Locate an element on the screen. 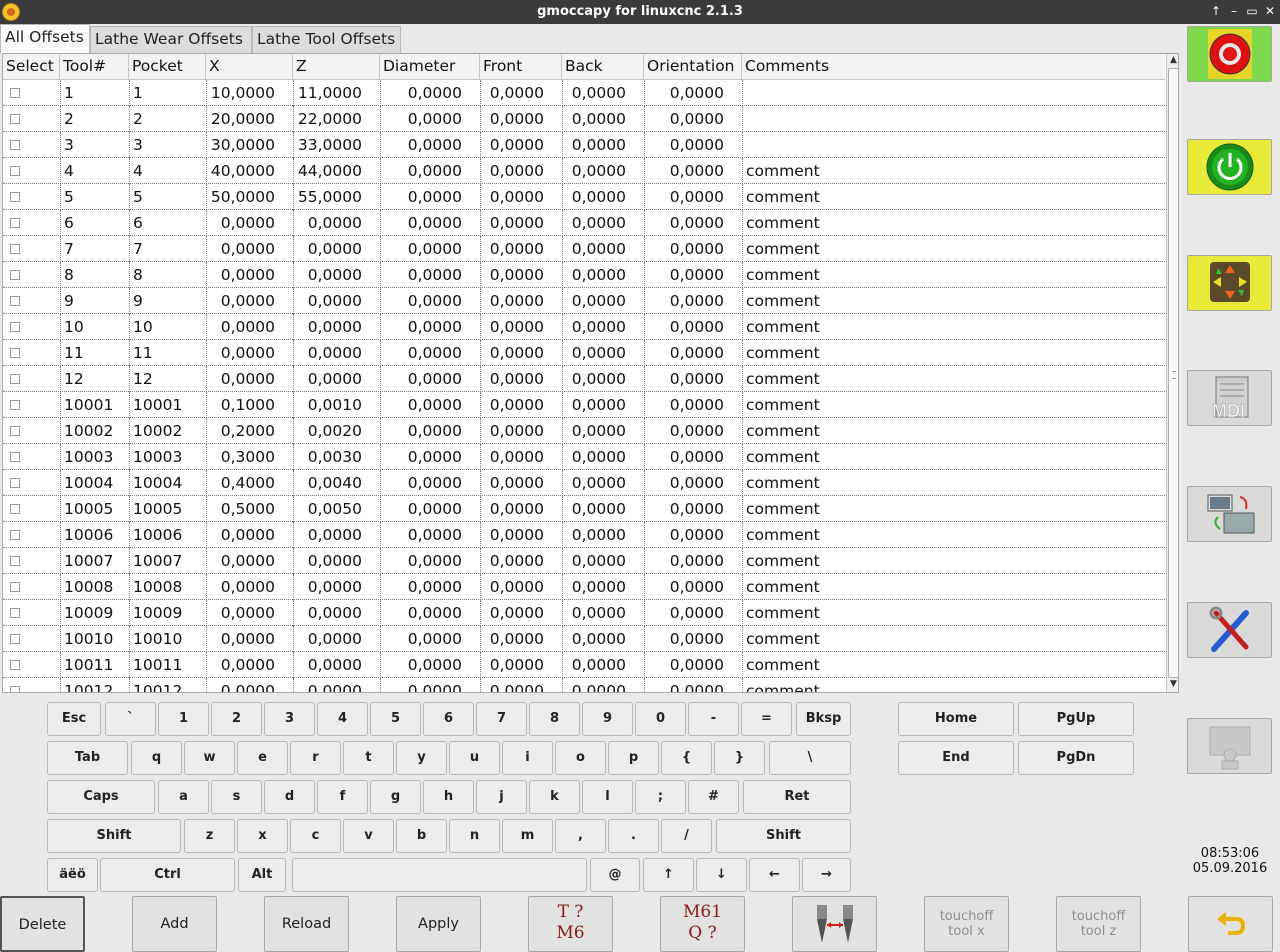  cell-pocket: 7 is located at coordinates (138, 249).